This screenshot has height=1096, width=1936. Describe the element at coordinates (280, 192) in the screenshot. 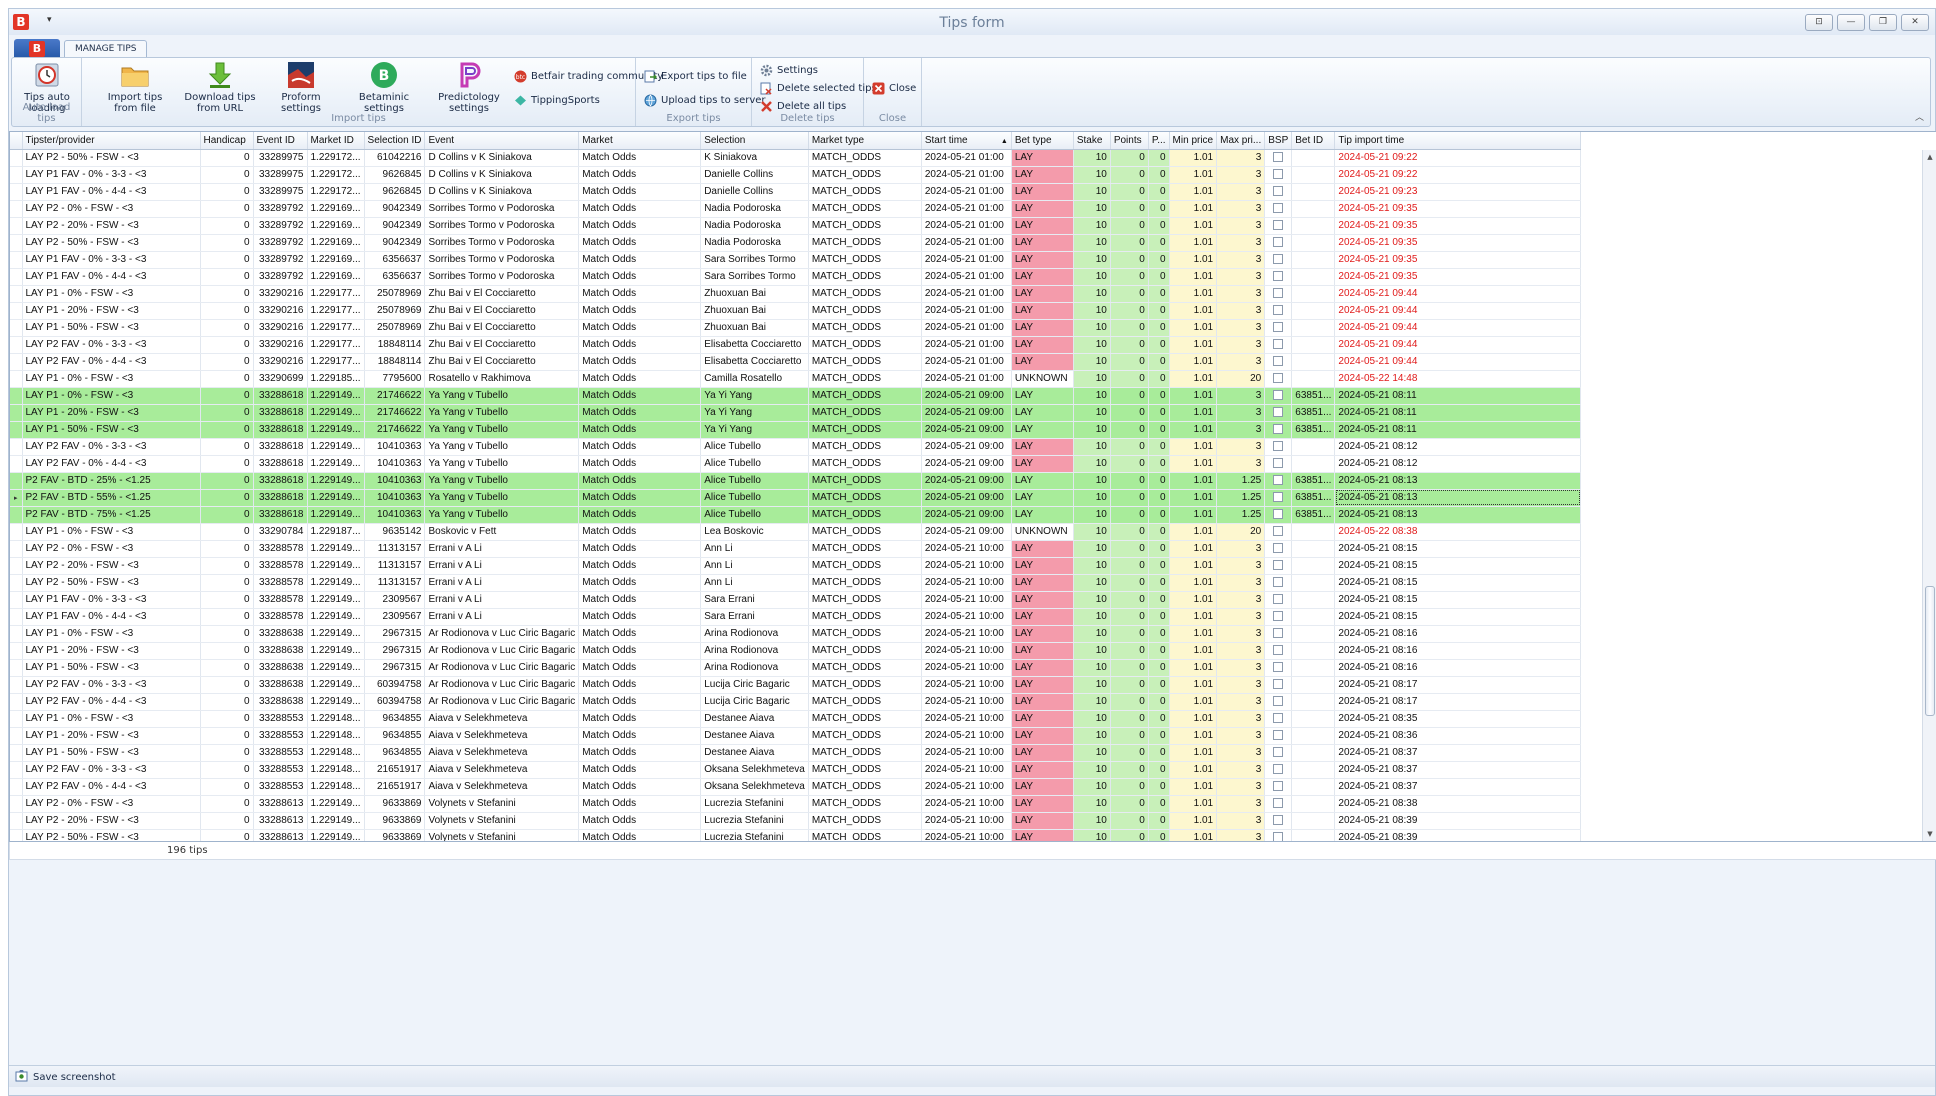

I see `cell-event-id: 33289975` at that location.